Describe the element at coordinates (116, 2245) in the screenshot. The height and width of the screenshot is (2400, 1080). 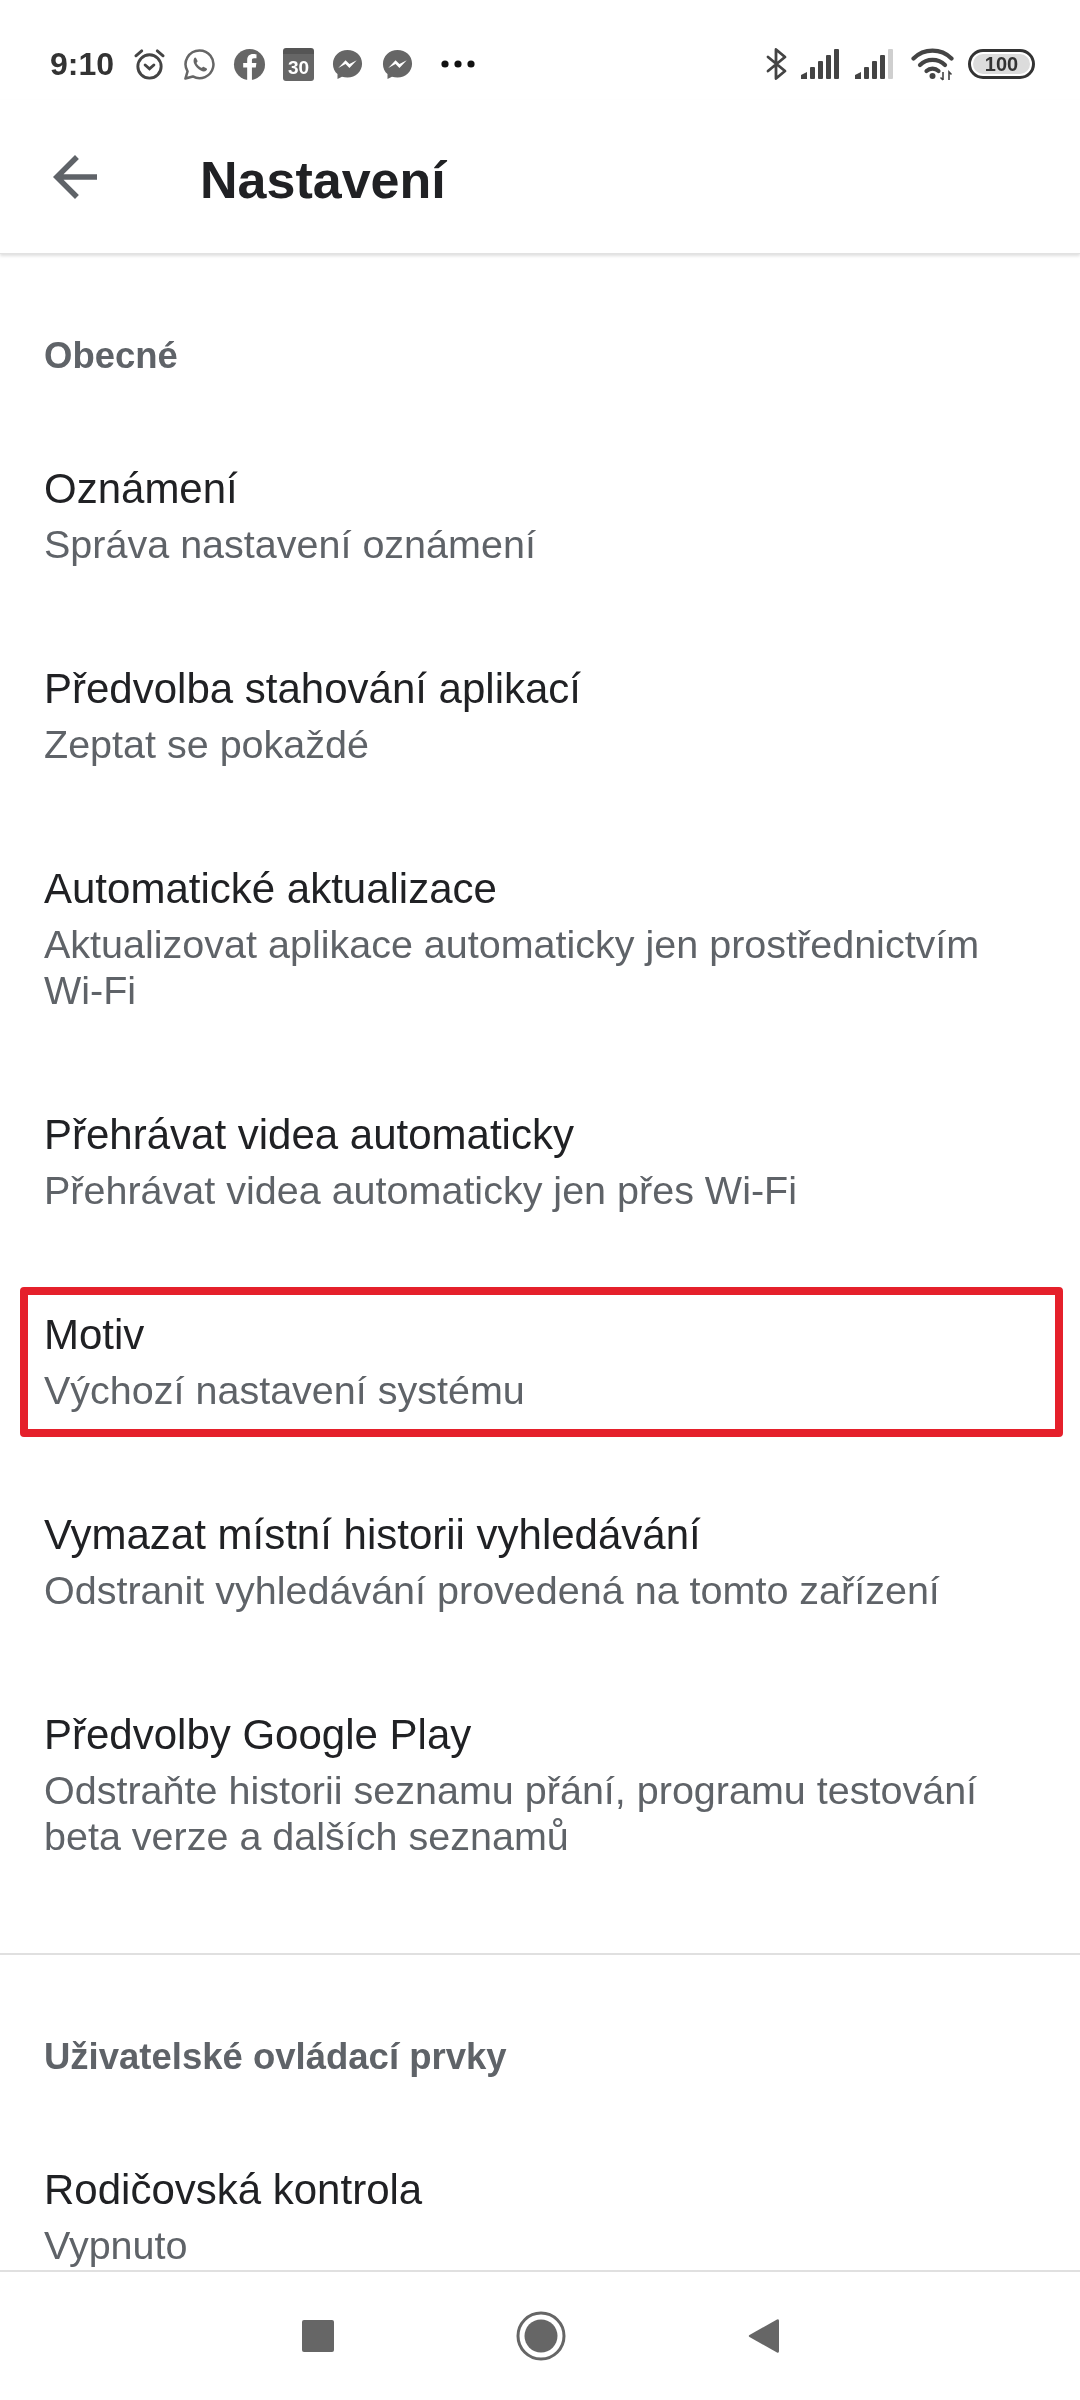
I see `setting-value: Vypnuto` at that location.